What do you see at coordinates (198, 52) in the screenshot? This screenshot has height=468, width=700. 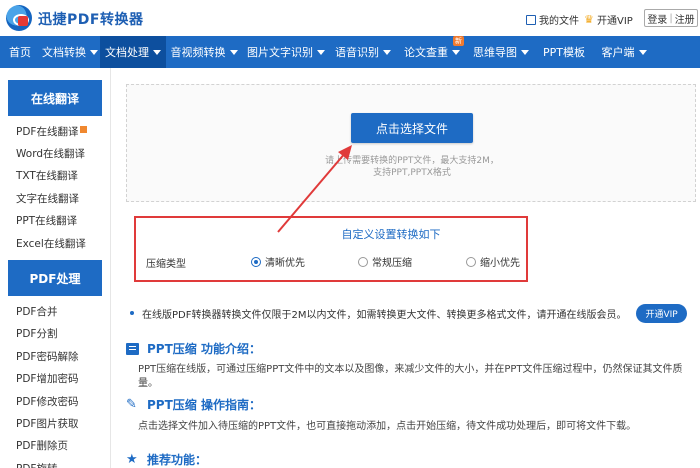 I see `nav-item-label: 音视频转换` at bounding box center [198, 52].